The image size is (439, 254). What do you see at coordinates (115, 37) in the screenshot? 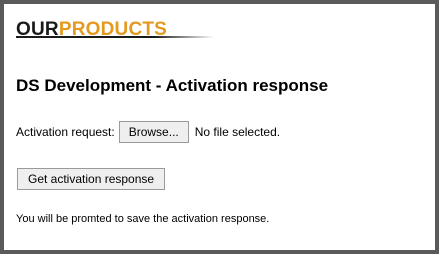
I see `logo-underline` at bounding box center [115, 37].